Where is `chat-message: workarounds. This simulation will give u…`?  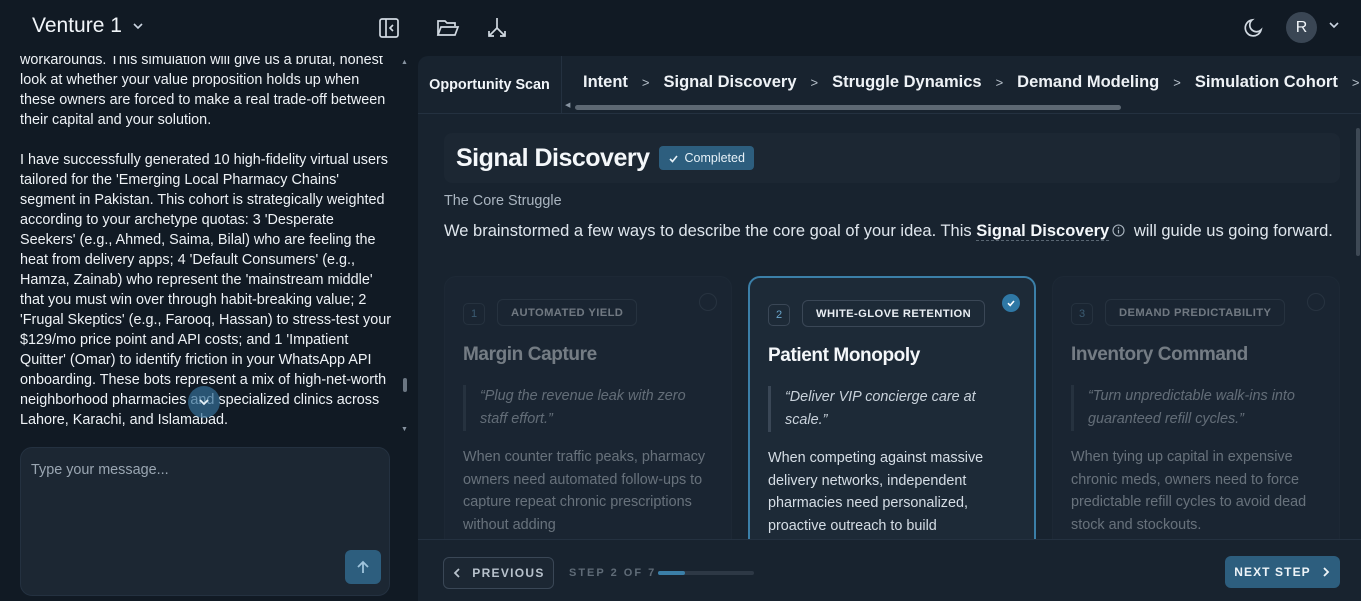
chat-message: workarounds. This simulation will give u… is located at coordinates (203, 92).